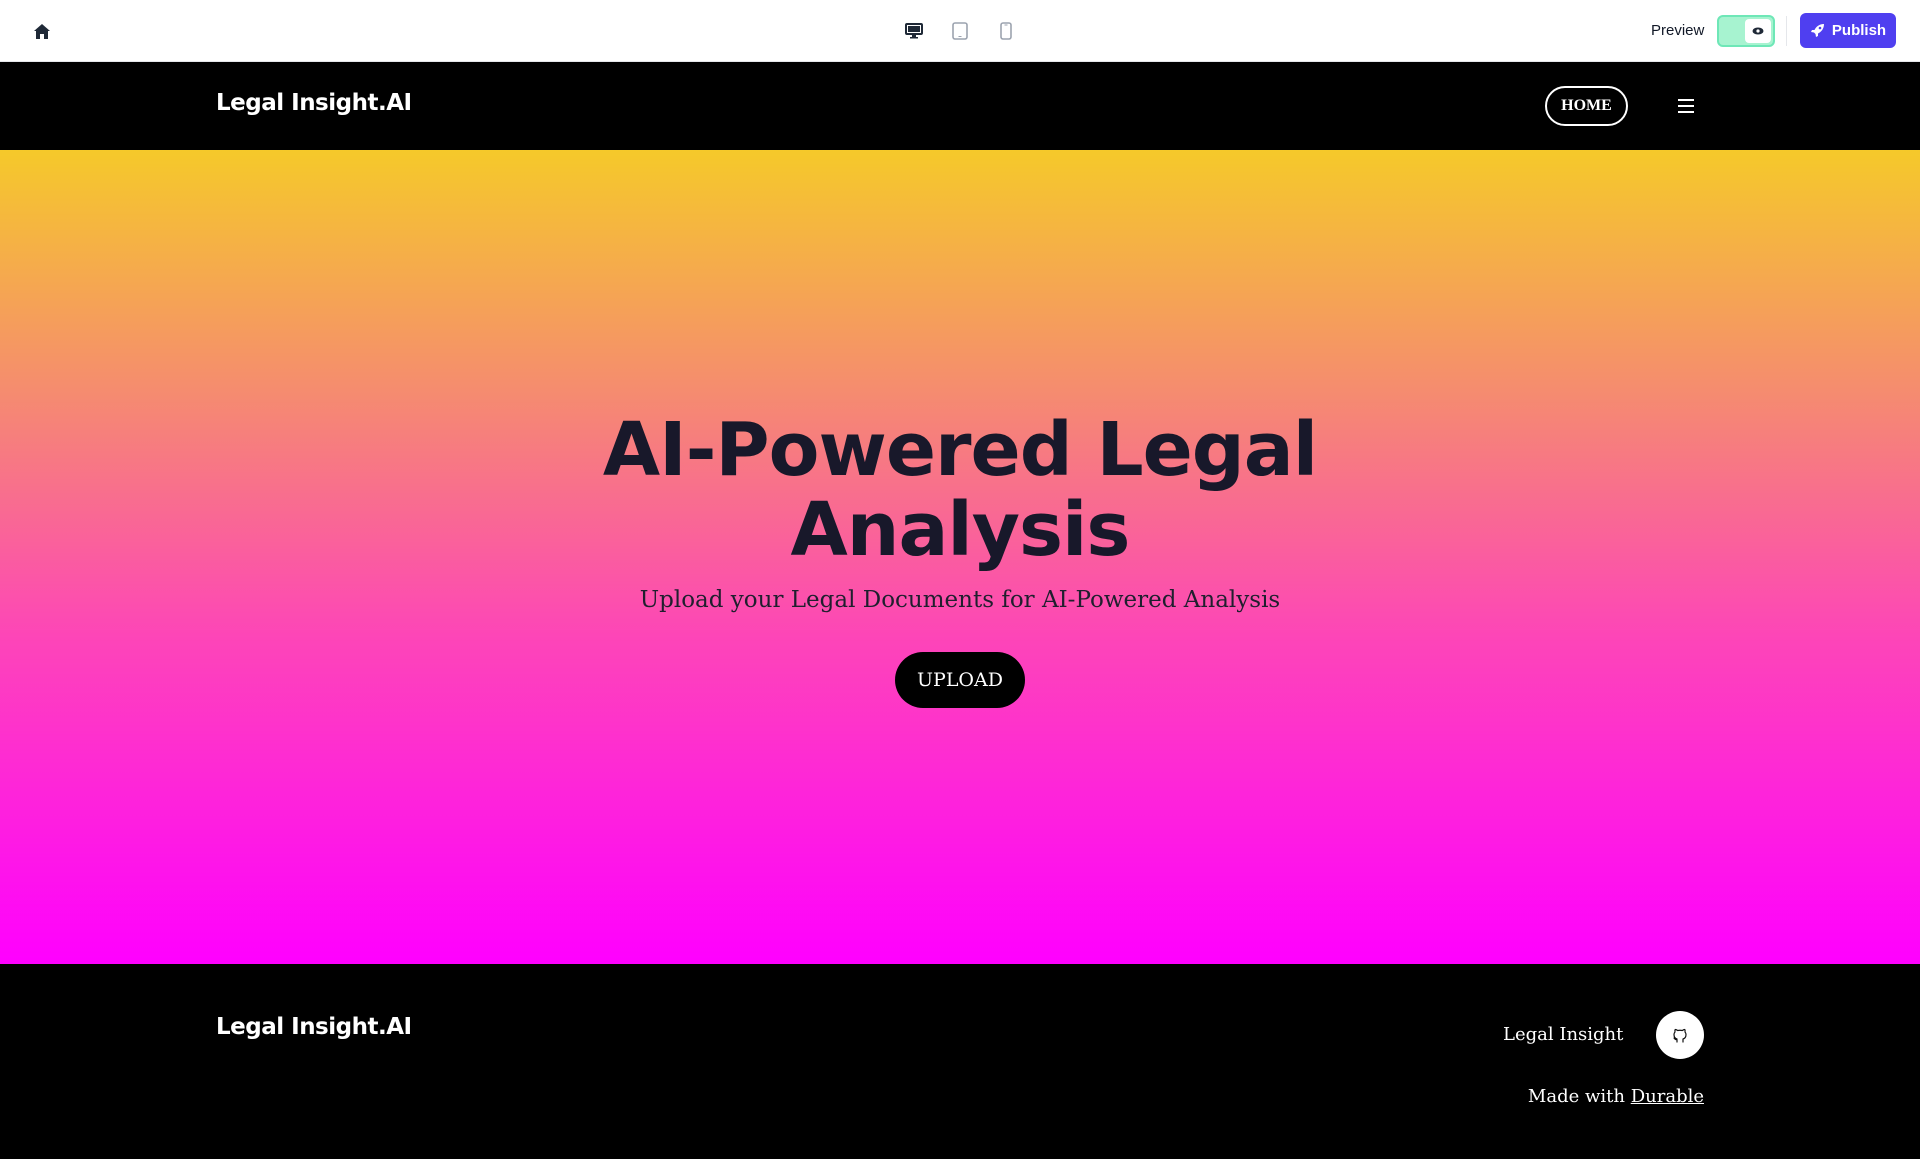 The height and width of the screenshot is (1159, 1920). Describe the element at coordinates (42, 31) in the screenshot. I see `home-icon` at that location.